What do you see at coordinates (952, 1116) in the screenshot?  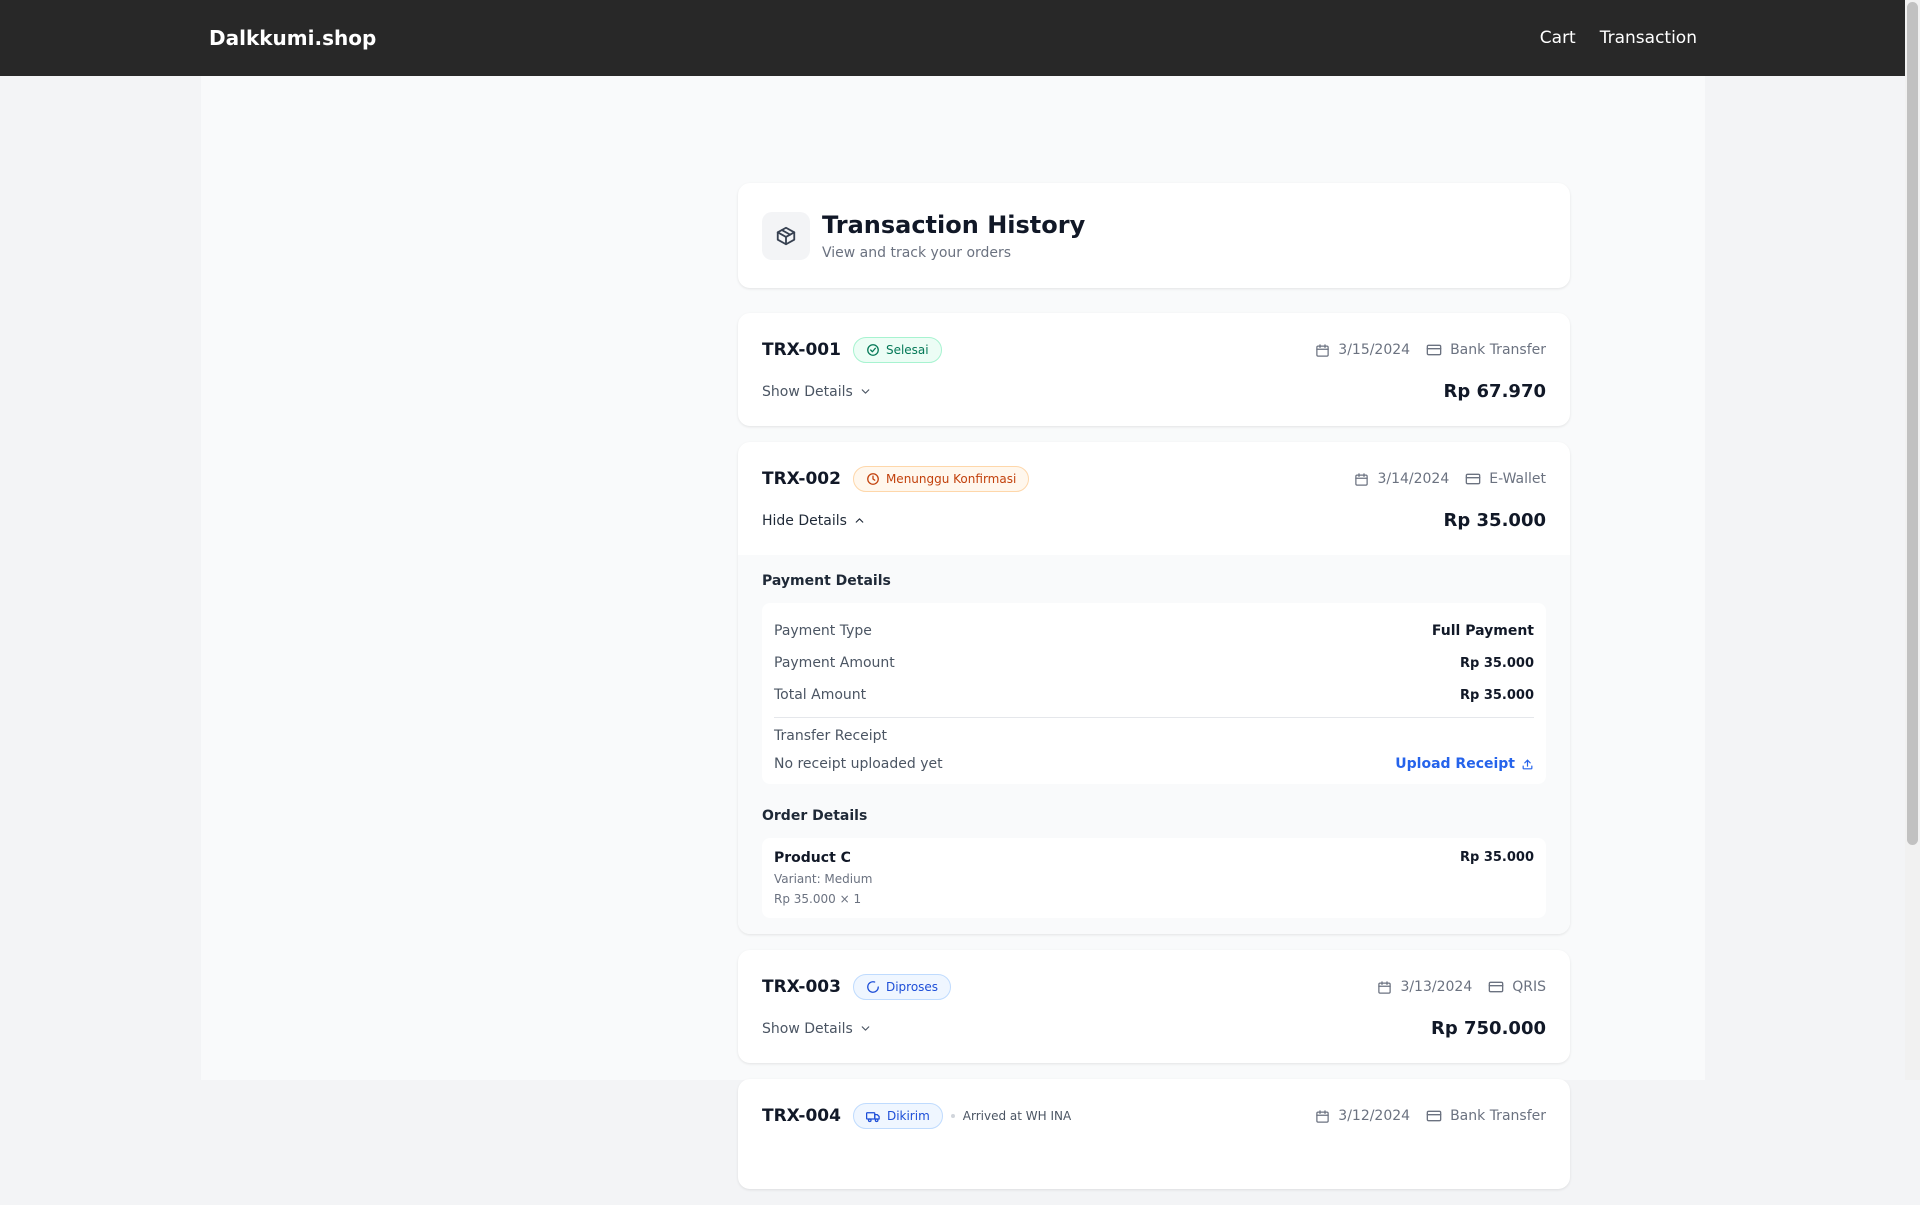 I see `separator-dot` at bounding box center [952, 1116].